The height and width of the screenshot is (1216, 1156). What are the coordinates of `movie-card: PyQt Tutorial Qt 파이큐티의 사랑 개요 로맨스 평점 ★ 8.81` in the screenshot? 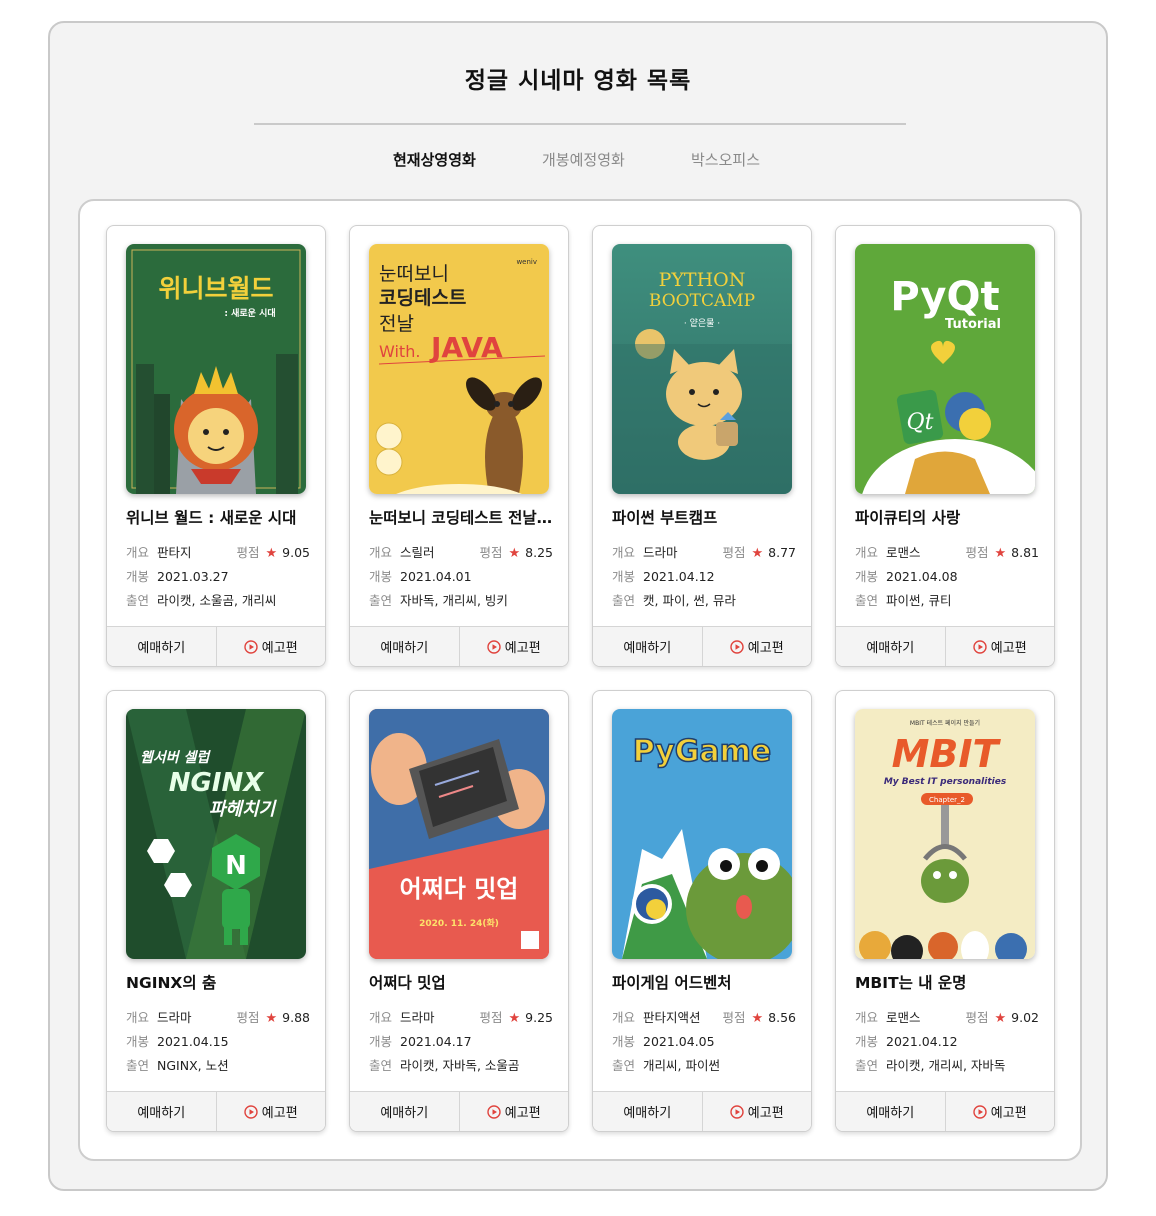 It's located at (945, 446).